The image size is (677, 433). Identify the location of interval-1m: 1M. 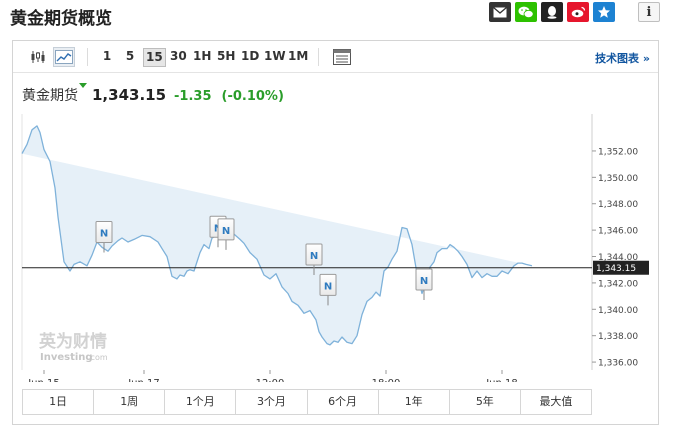
(298, 57).